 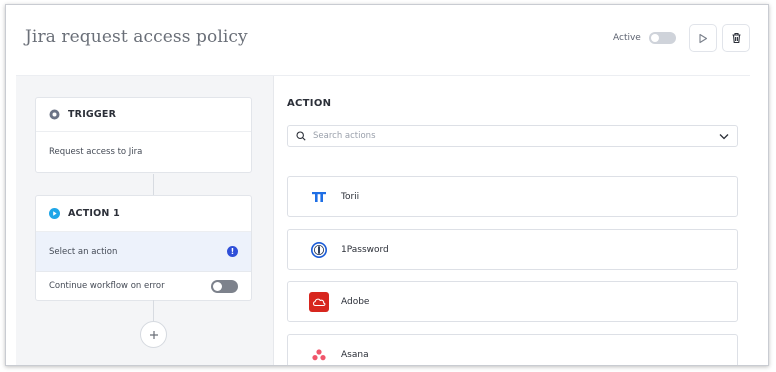 I want to click on action-panel-title: ACTION, so click(x=309, y=103).